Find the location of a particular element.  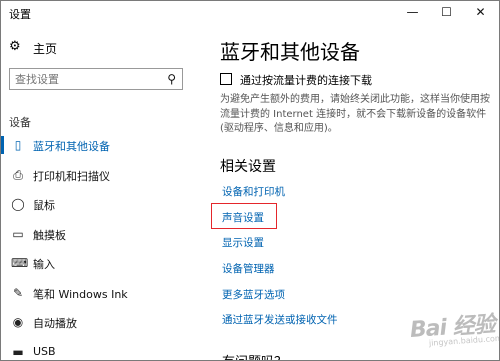

home-label: 主页 is located at coordinates (45, 49).